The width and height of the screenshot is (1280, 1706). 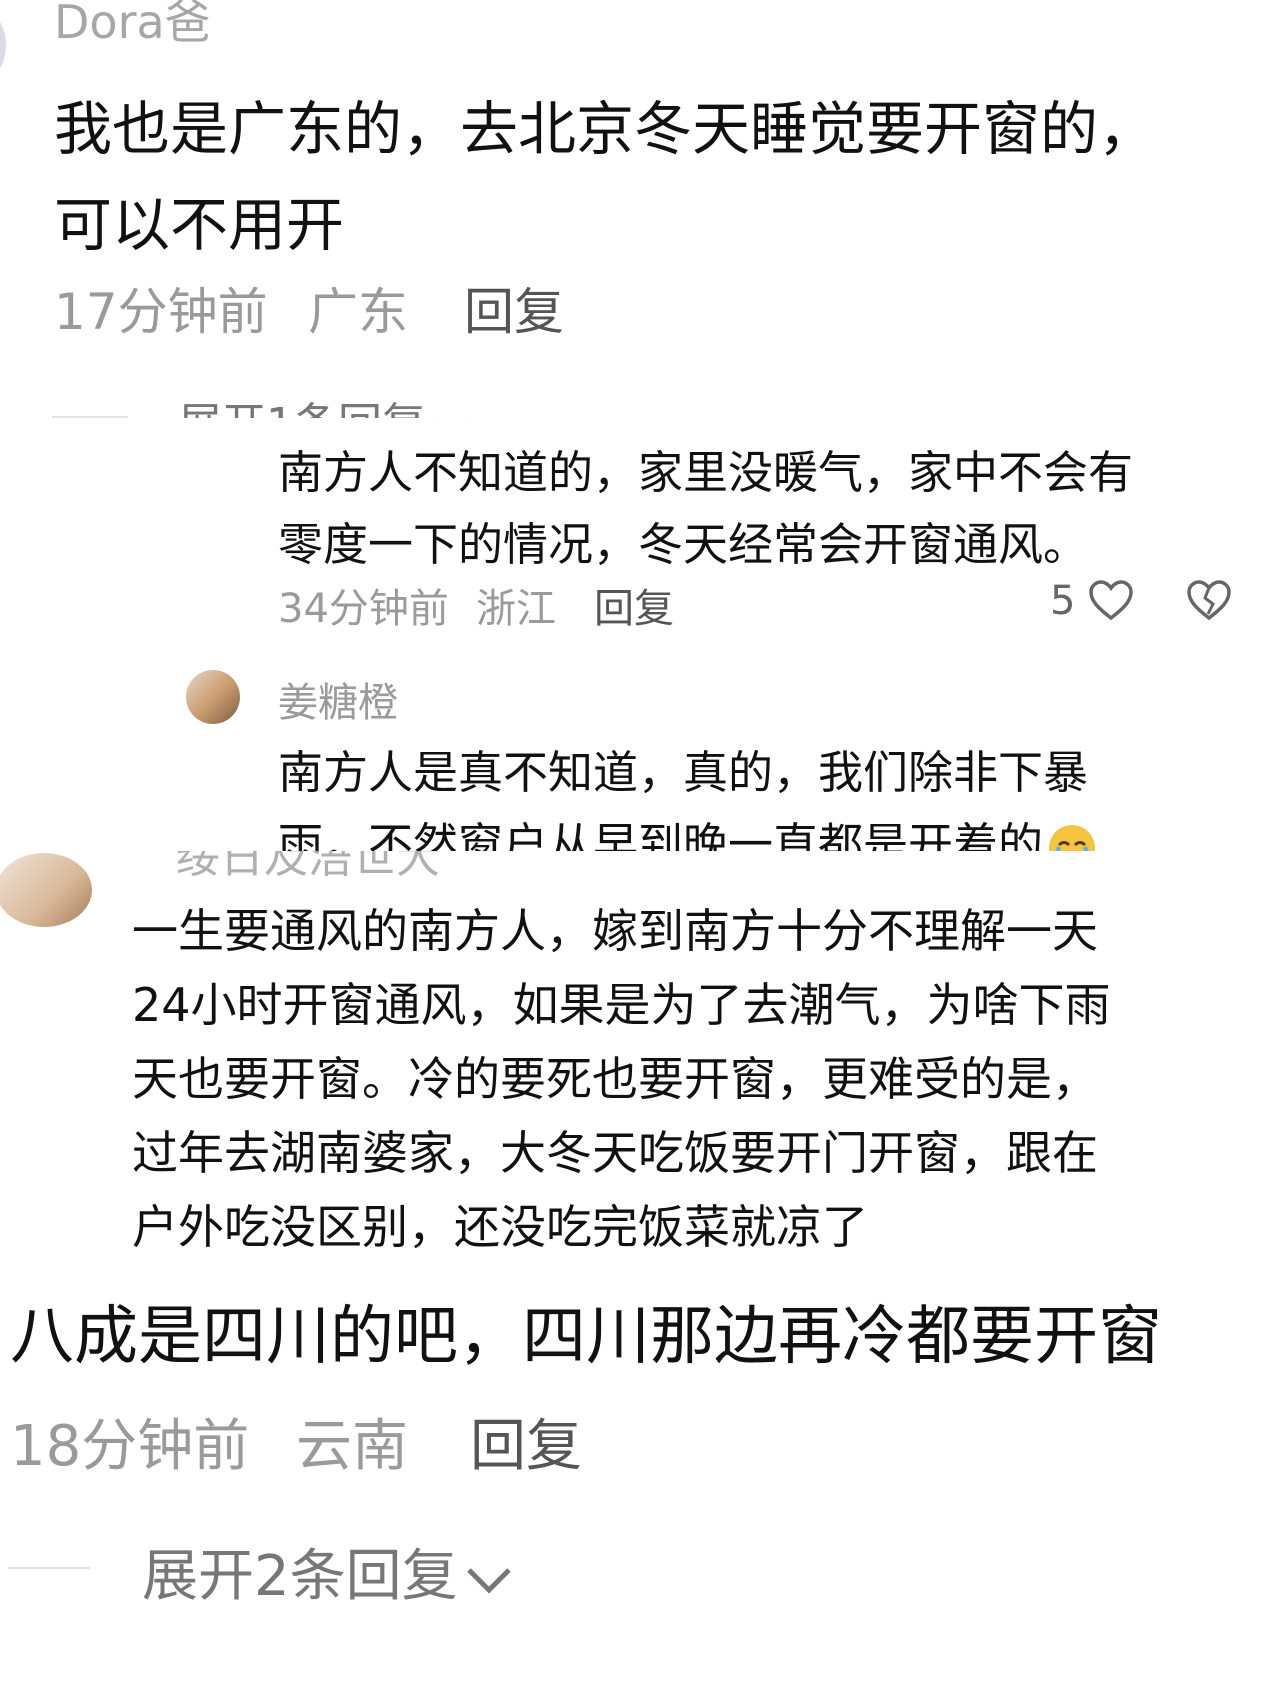 What do you see at coordinates (516, 609) in the screenshot?
I see `location: 浙江` at bounding box center [516, 609].